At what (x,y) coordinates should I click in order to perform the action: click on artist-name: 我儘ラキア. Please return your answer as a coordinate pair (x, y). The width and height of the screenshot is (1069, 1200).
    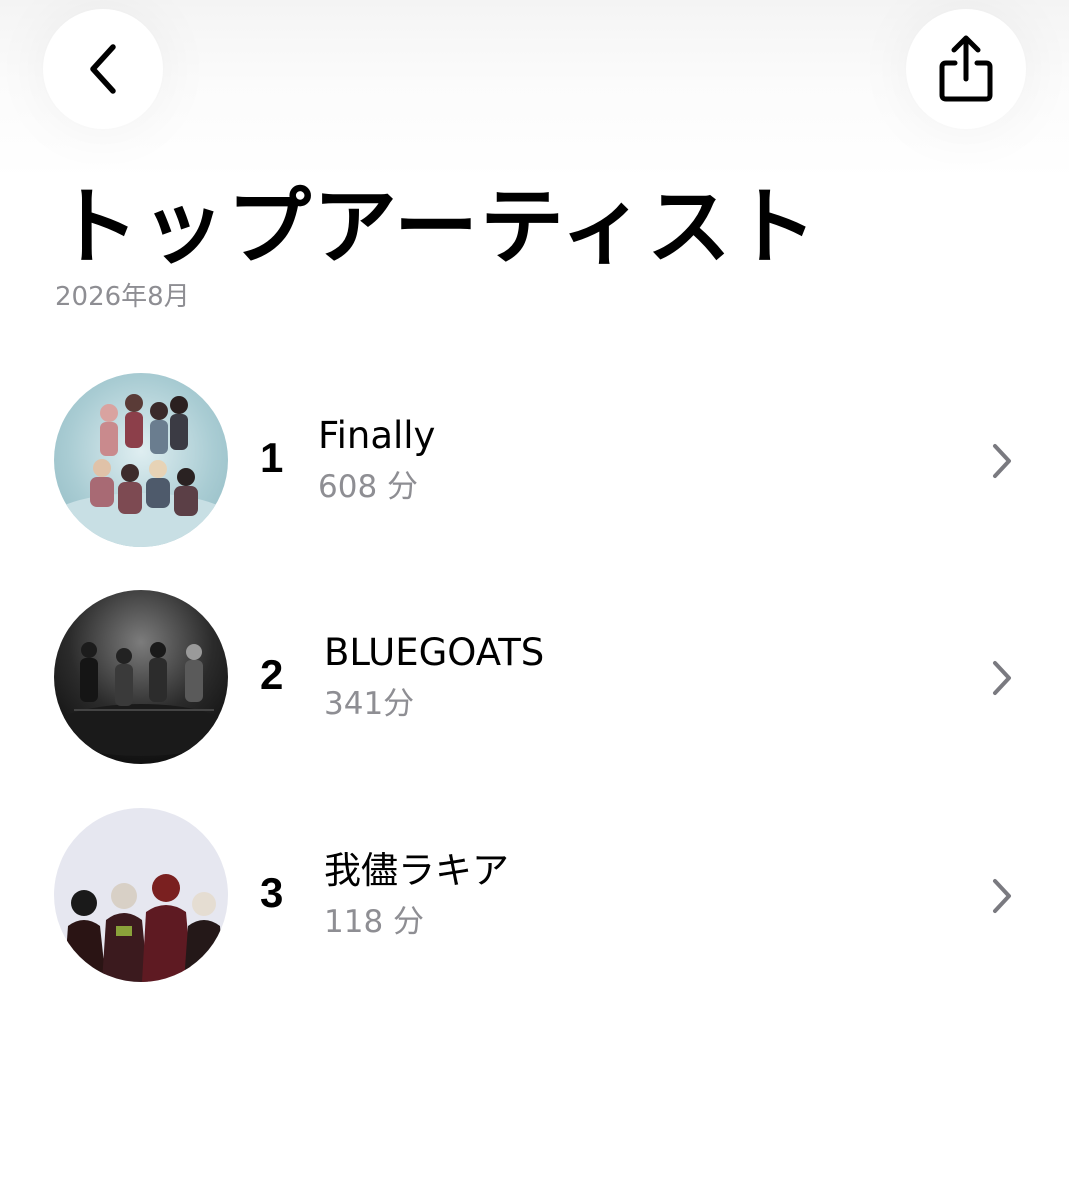
    Looking at the image, I should click on (416, 870).